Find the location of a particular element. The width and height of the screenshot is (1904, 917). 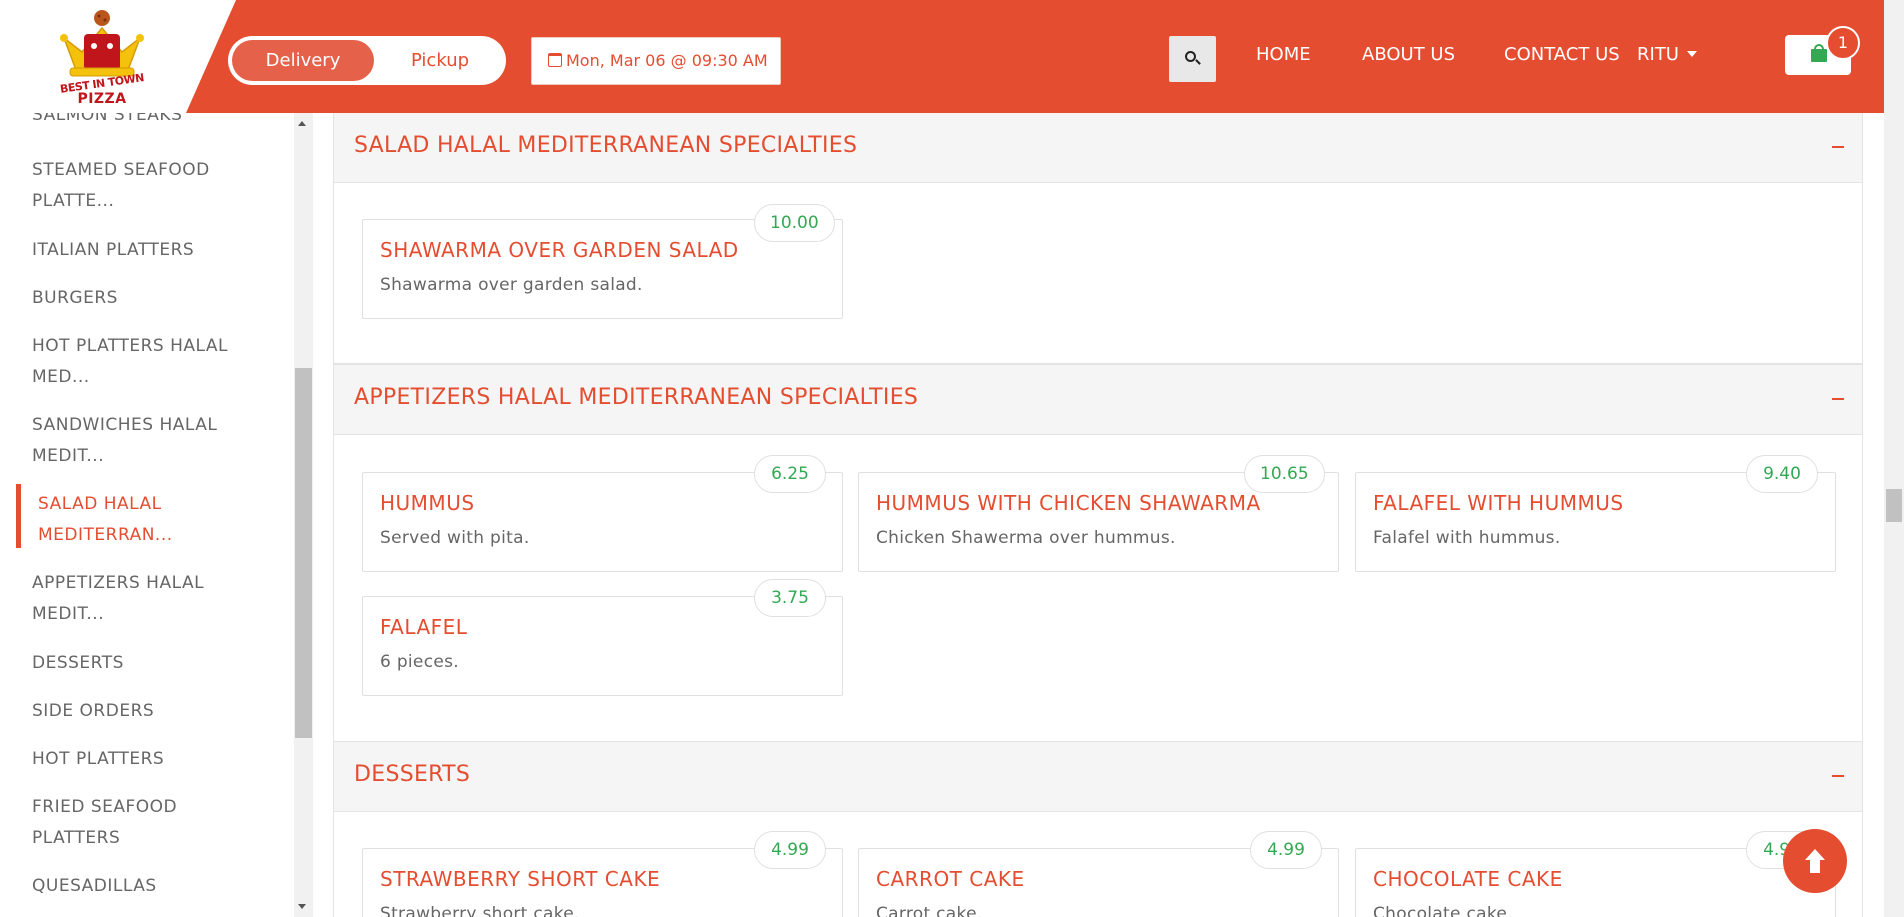

nav-contact-us: CONTACT US is located at coordinates (1562, 54).